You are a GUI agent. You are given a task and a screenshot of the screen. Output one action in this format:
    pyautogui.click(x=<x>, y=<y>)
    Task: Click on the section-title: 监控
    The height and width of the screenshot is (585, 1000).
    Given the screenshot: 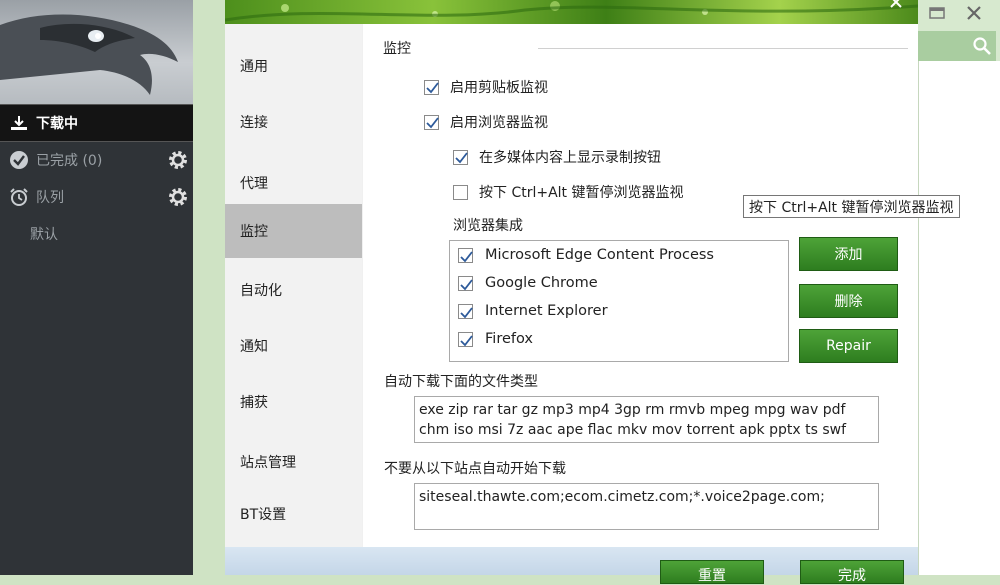 What is the action you would take?
    pyautogui.click(x=397, y=49)
    